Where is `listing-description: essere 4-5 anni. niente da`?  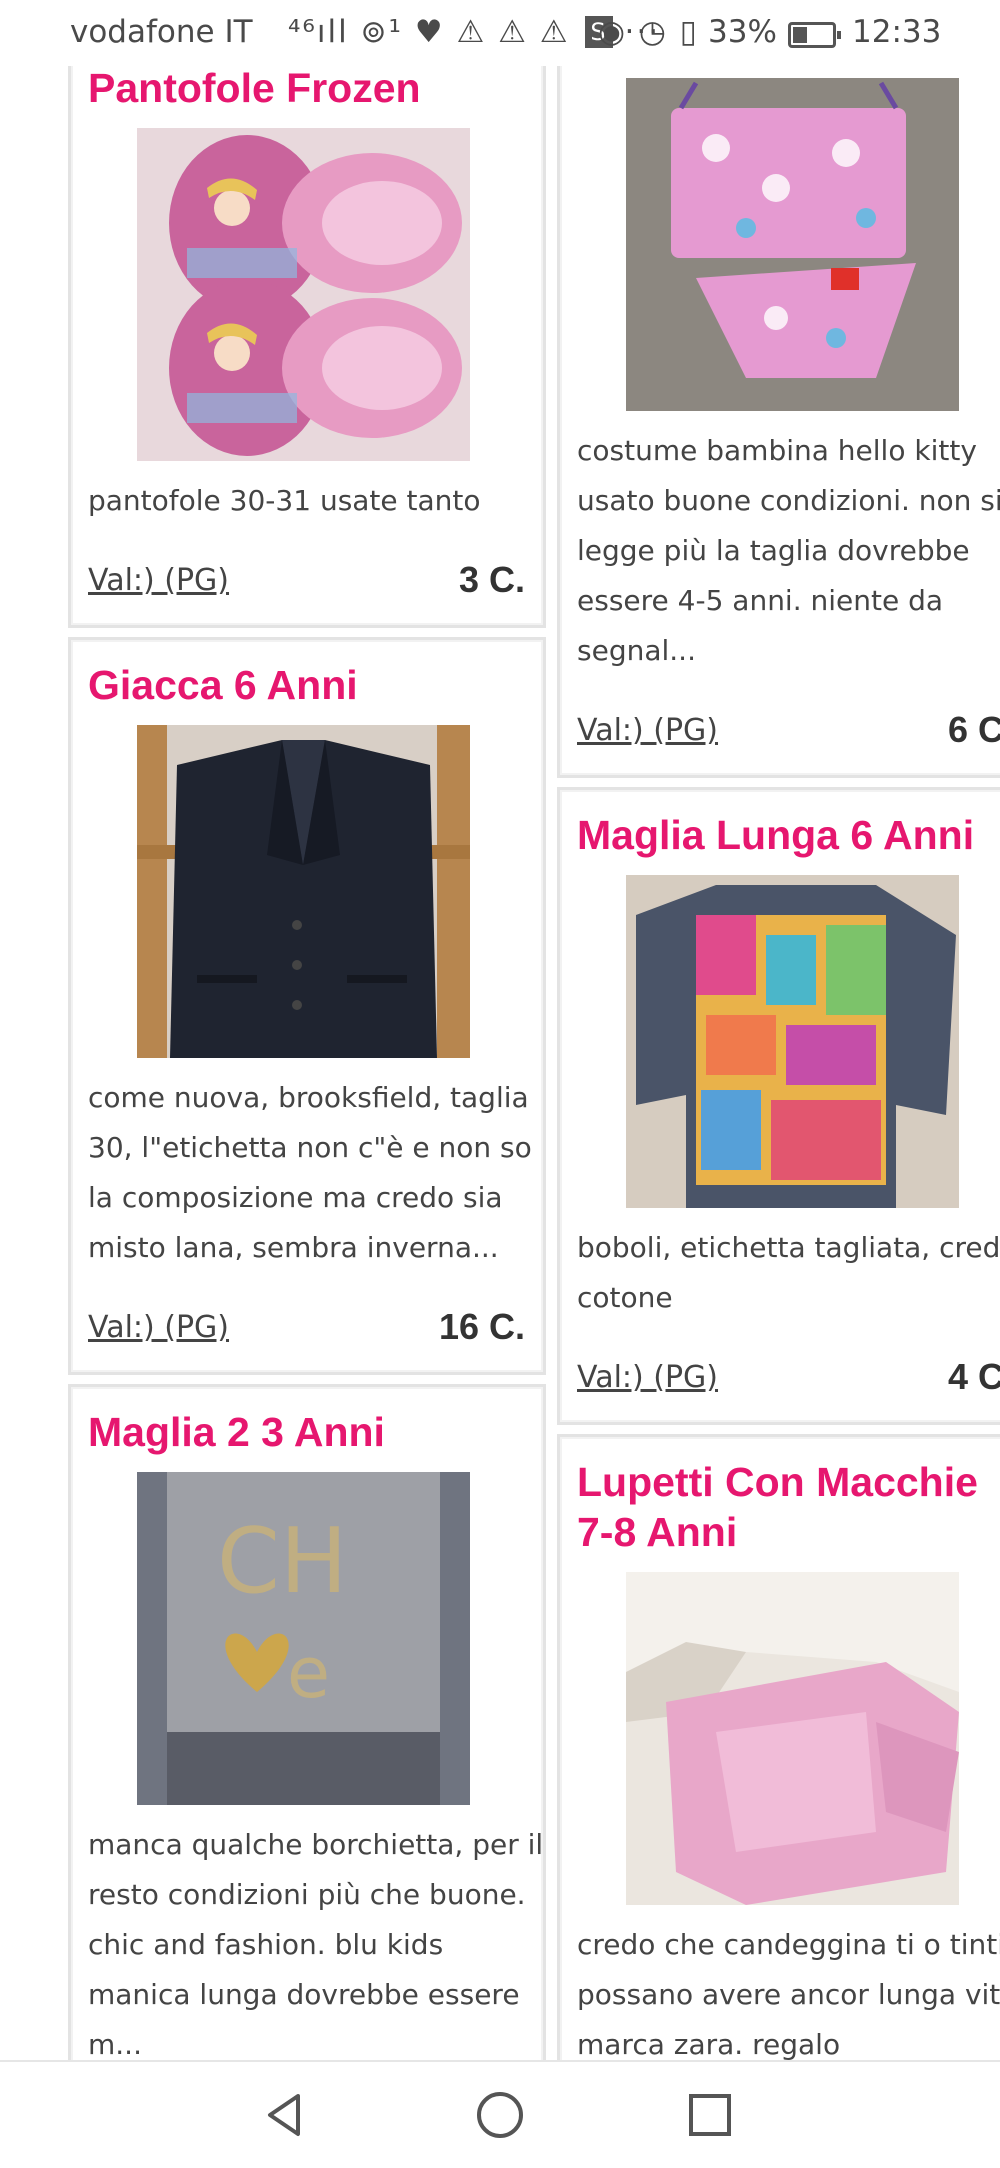 listing-description: essere 4-5 anni. niente da is located at coordinates (760, 600).